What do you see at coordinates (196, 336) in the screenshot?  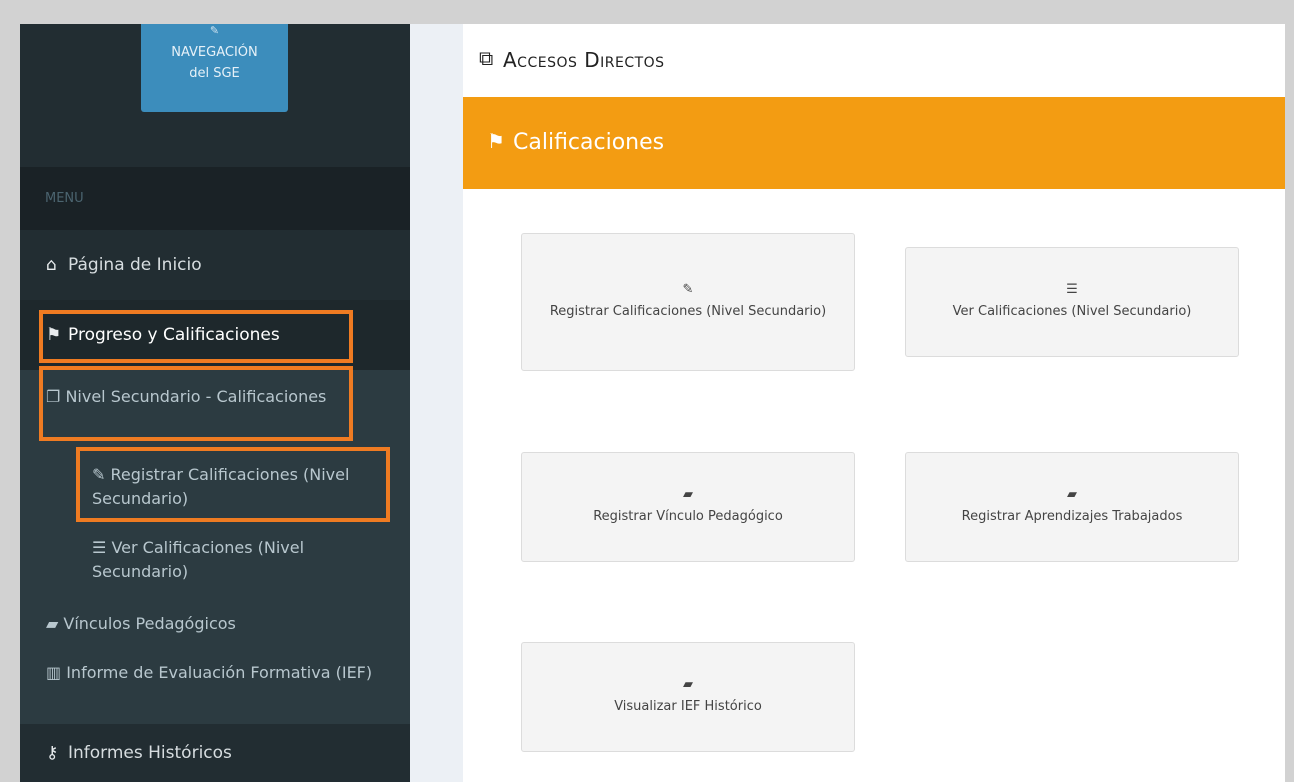 I see `highlight-box-progress` at bounding box center [196, 336].